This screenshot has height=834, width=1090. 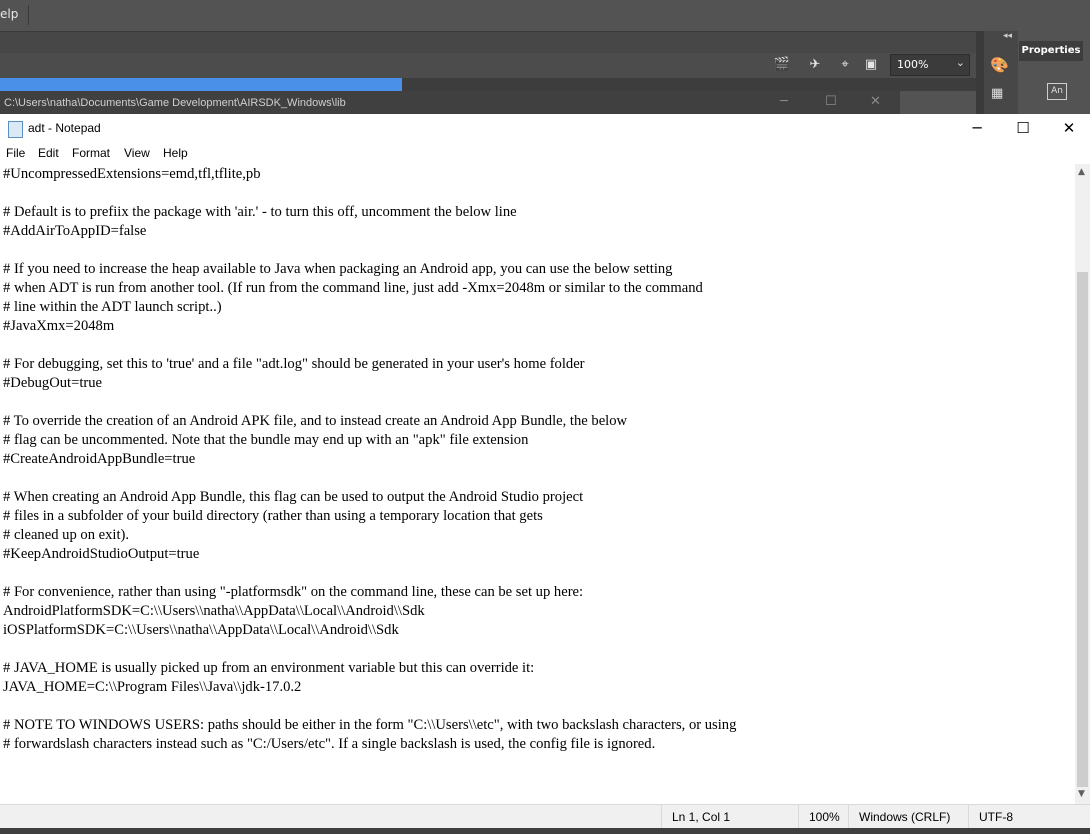 I want to click on help-menu: elp, so click(x=9, y=14).